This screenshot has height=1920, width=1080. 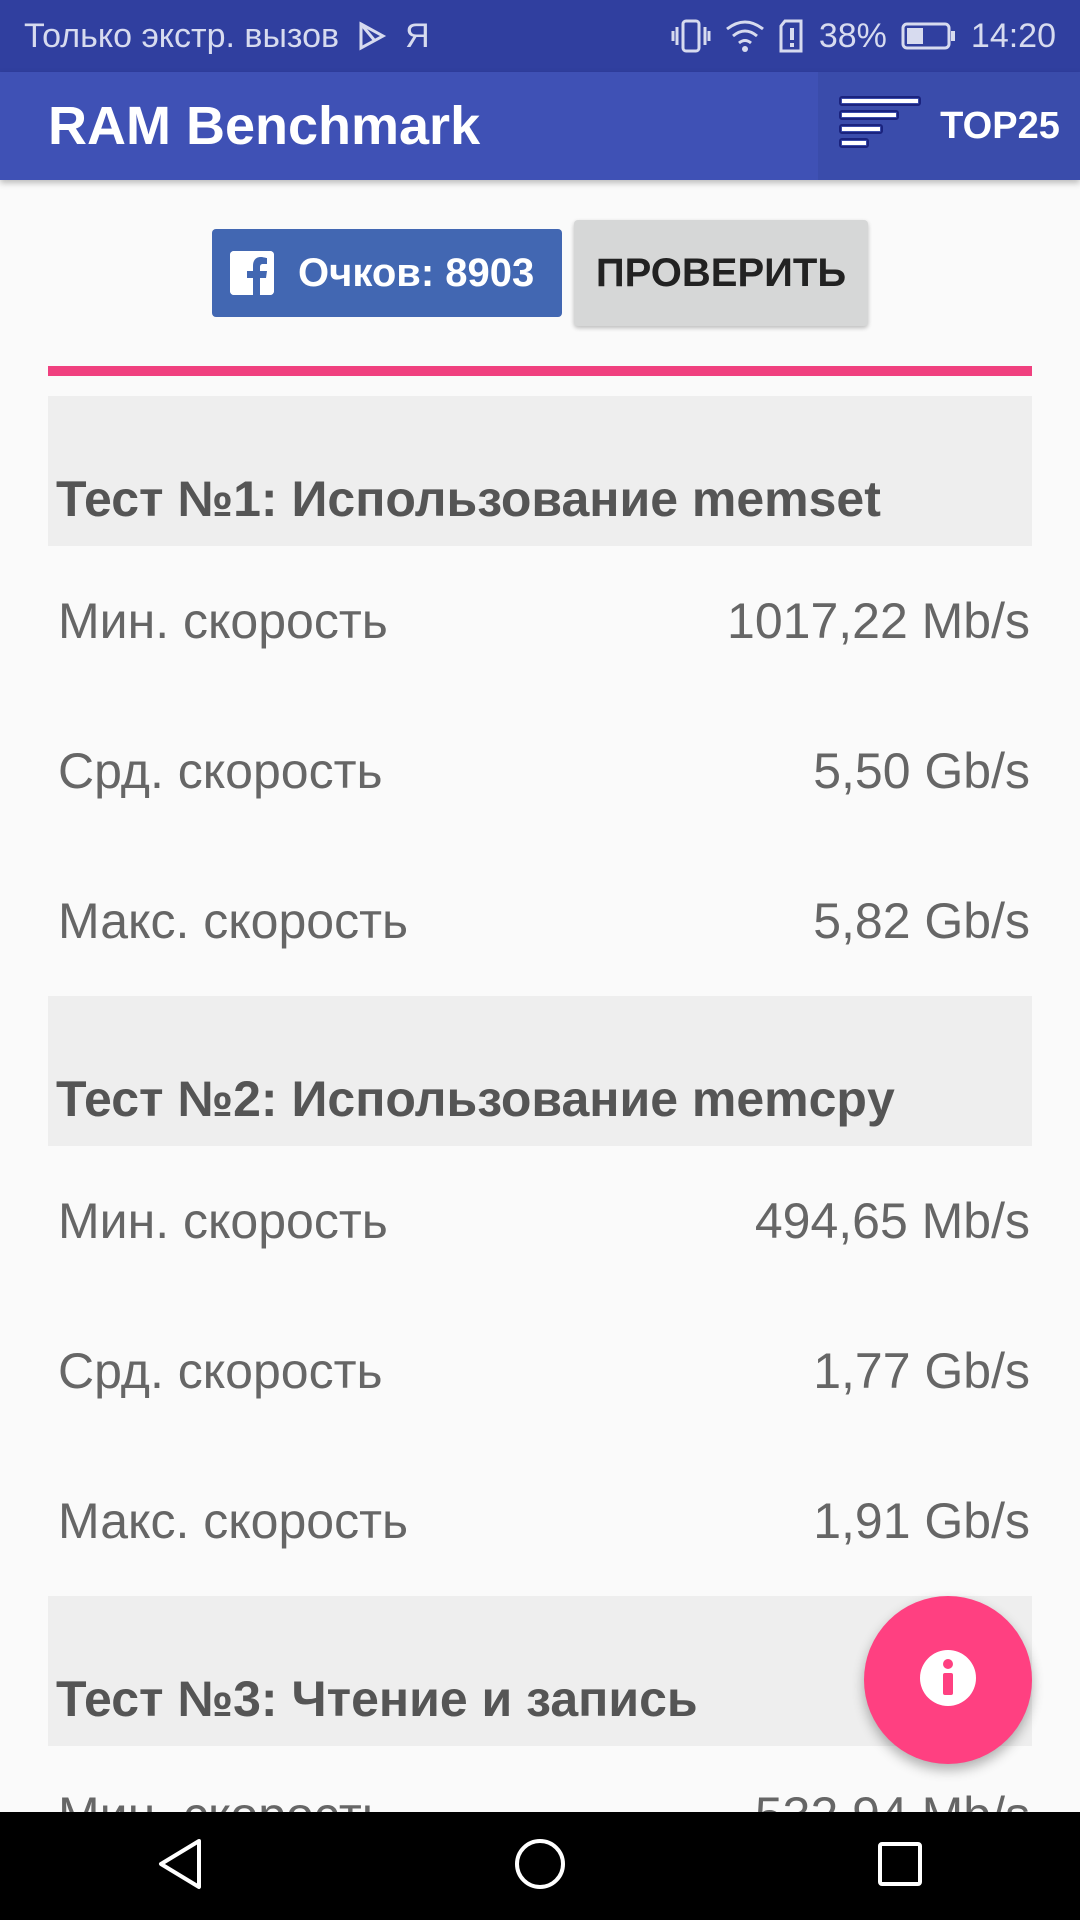 I want to click on status-bar: Только экстр. вызов Я 38% 14:20, so click(x=540, y=36).